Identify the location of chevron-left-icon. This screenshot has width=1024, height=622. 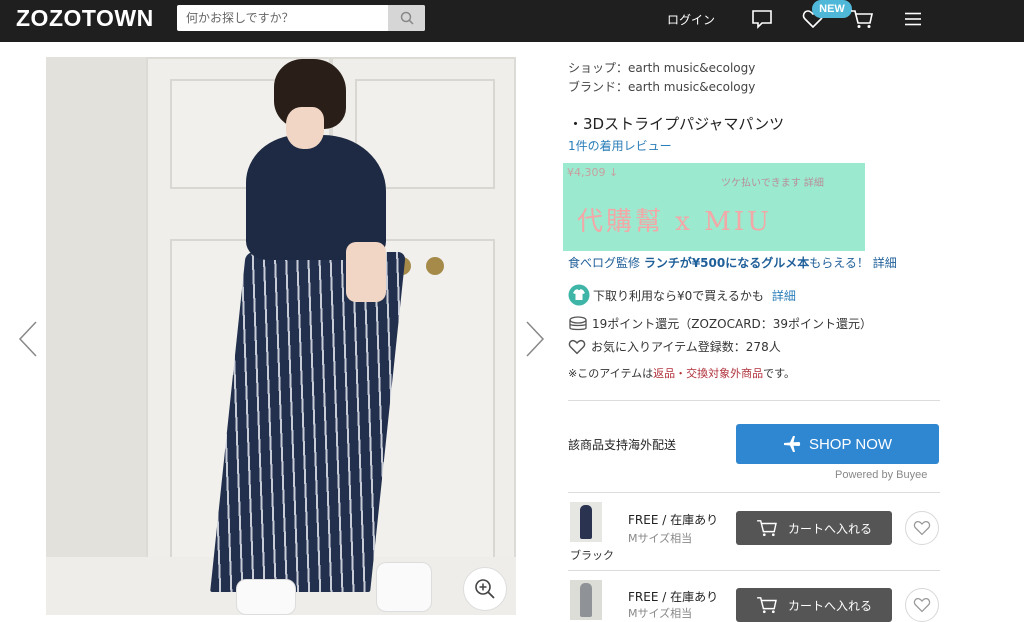
(27, 339).